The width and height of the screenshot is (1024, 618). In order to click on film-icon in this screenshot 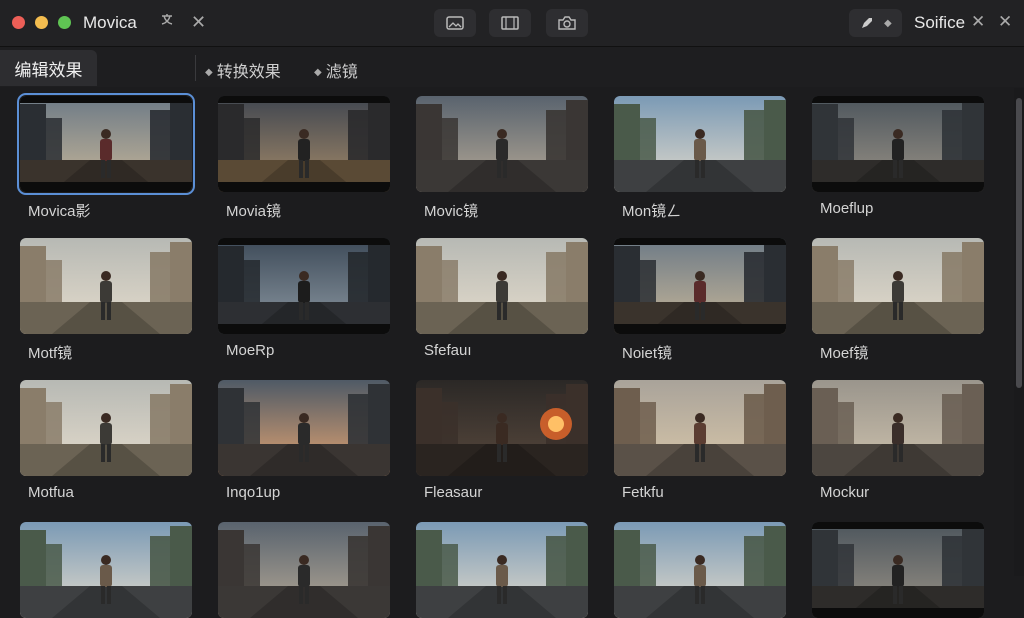, I will do `click(510, 23)`.